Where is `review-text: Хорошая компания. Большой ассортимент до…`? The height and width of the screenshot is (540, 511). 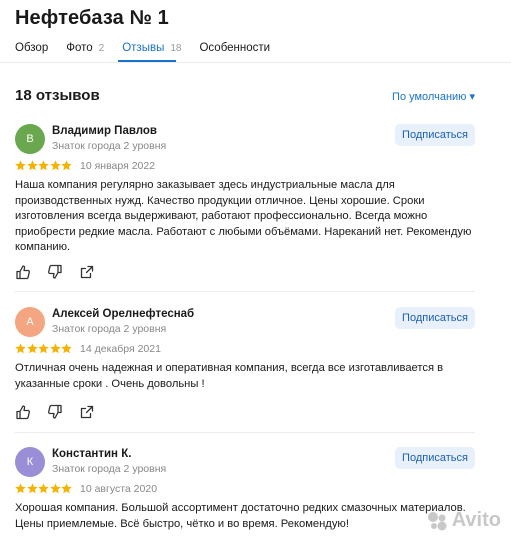 review-text: Хорошая компания. Большой ассортимент до… is located at coordinates (240, 516).